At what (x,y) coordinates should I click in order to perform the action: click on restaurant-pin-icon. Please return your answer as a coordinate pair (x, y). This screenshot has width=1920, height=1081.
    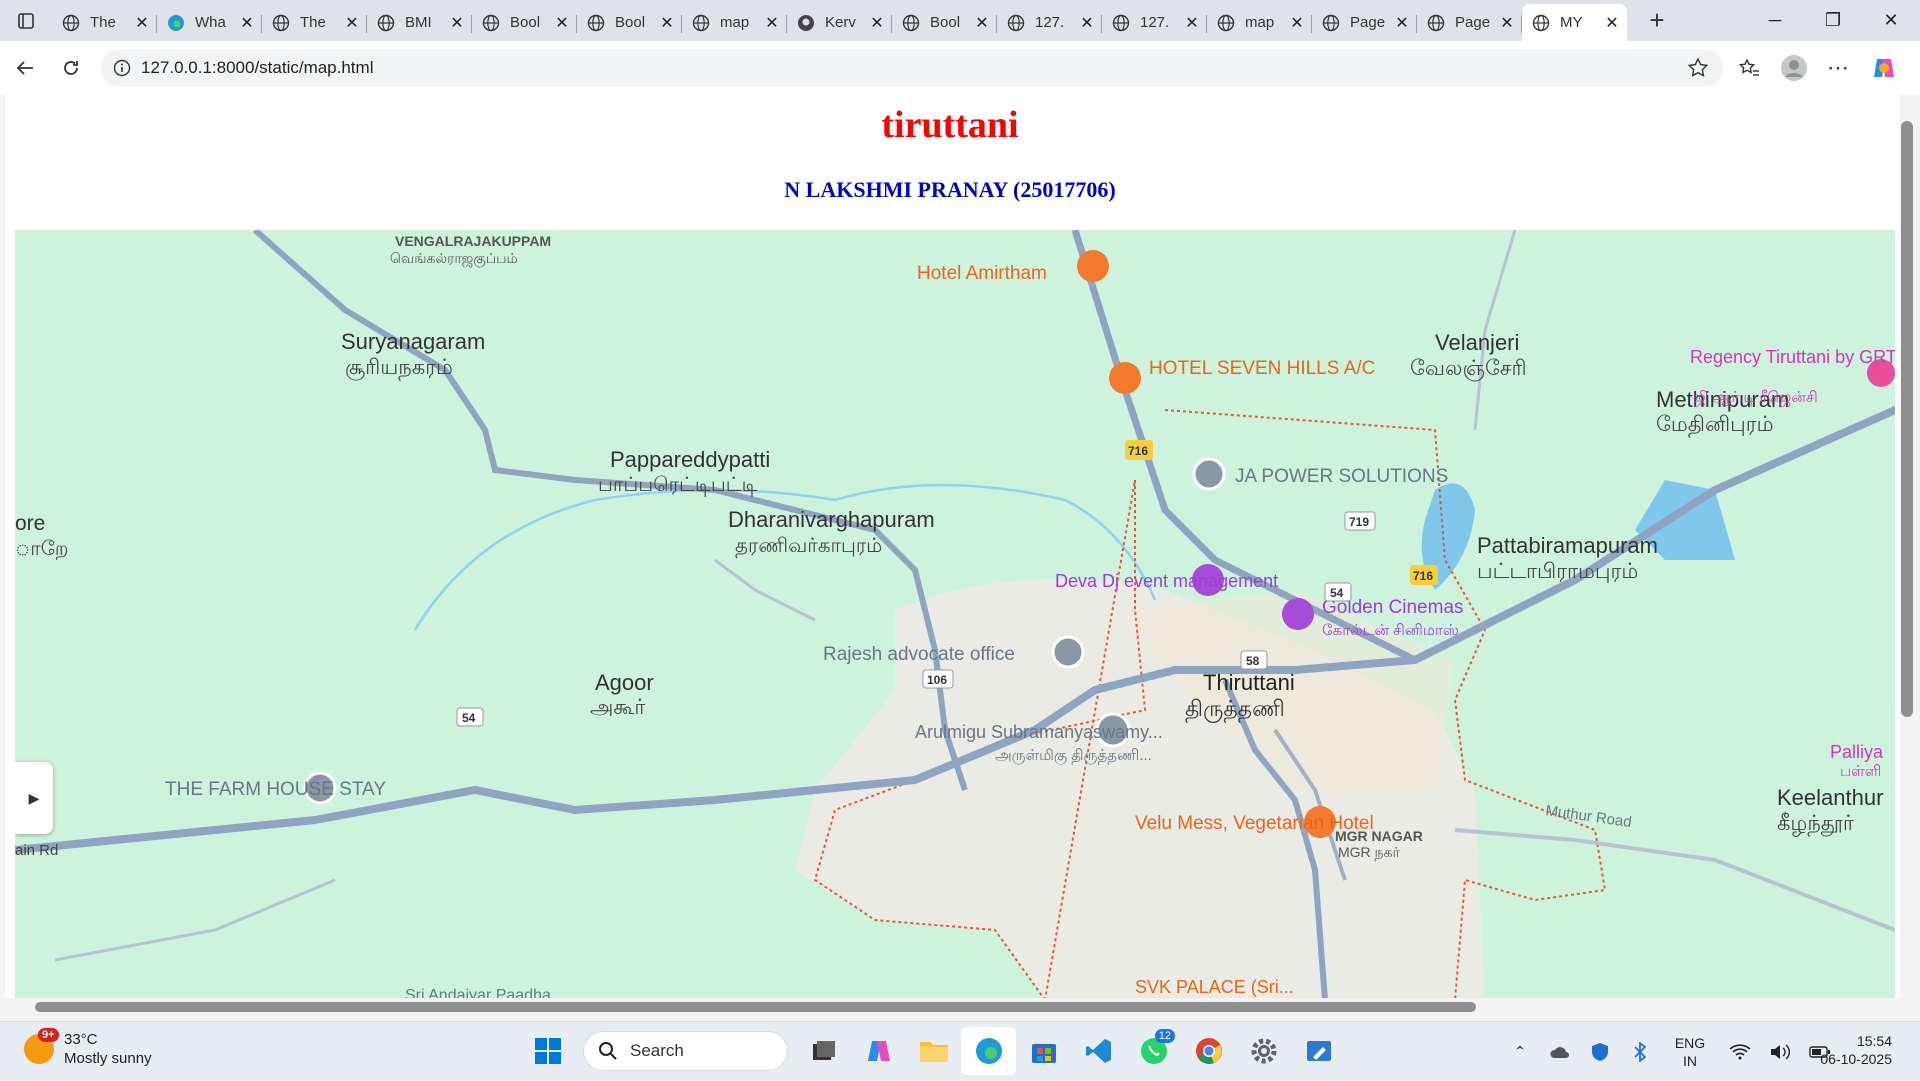
    Looking at the image, I should click on (1125, 378).